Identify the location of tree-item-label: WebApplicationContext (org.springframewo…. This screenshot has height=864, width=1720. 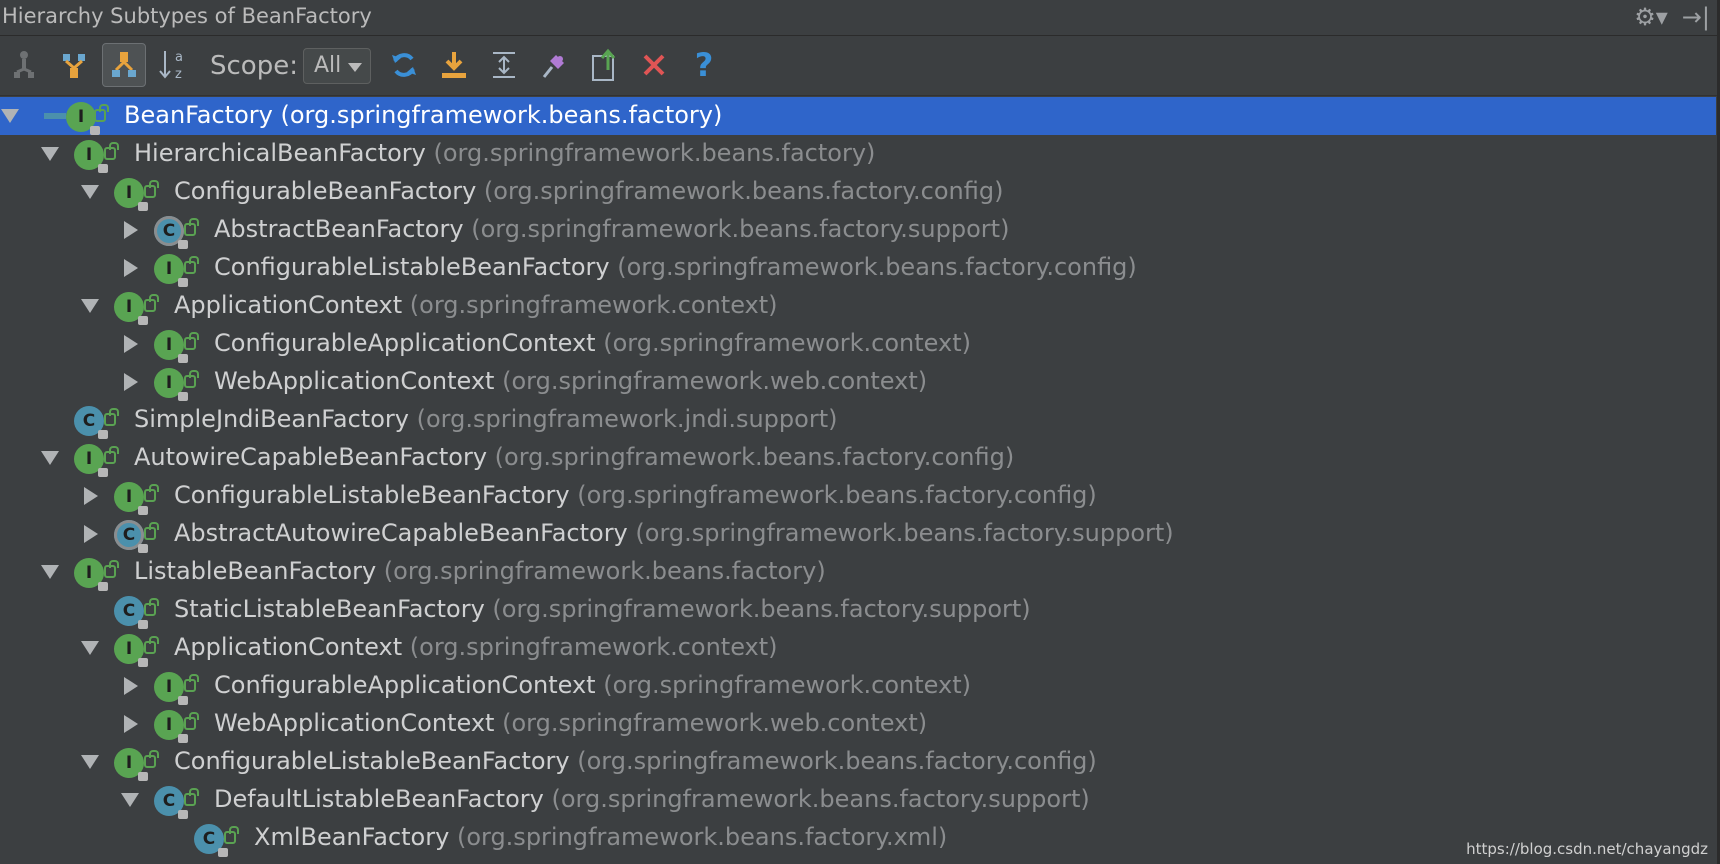
(570, 723).